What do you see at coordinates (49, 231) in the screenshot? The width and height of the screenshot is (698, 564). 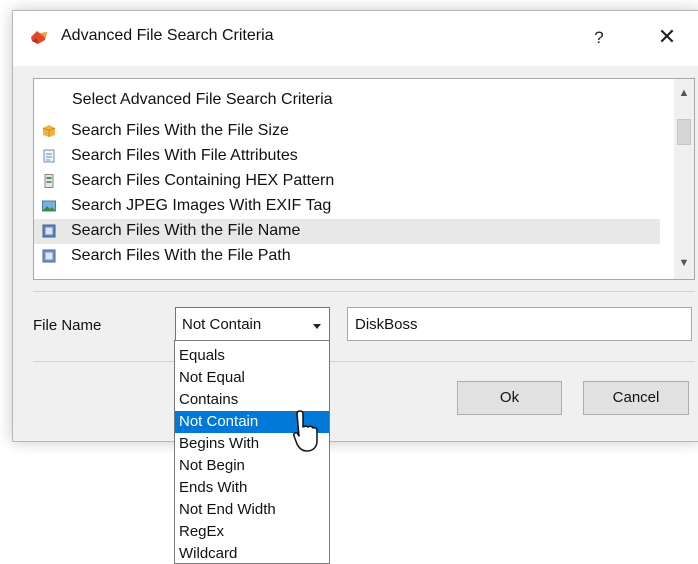 I see `file-name-icon` at bounding box center [49, 231].